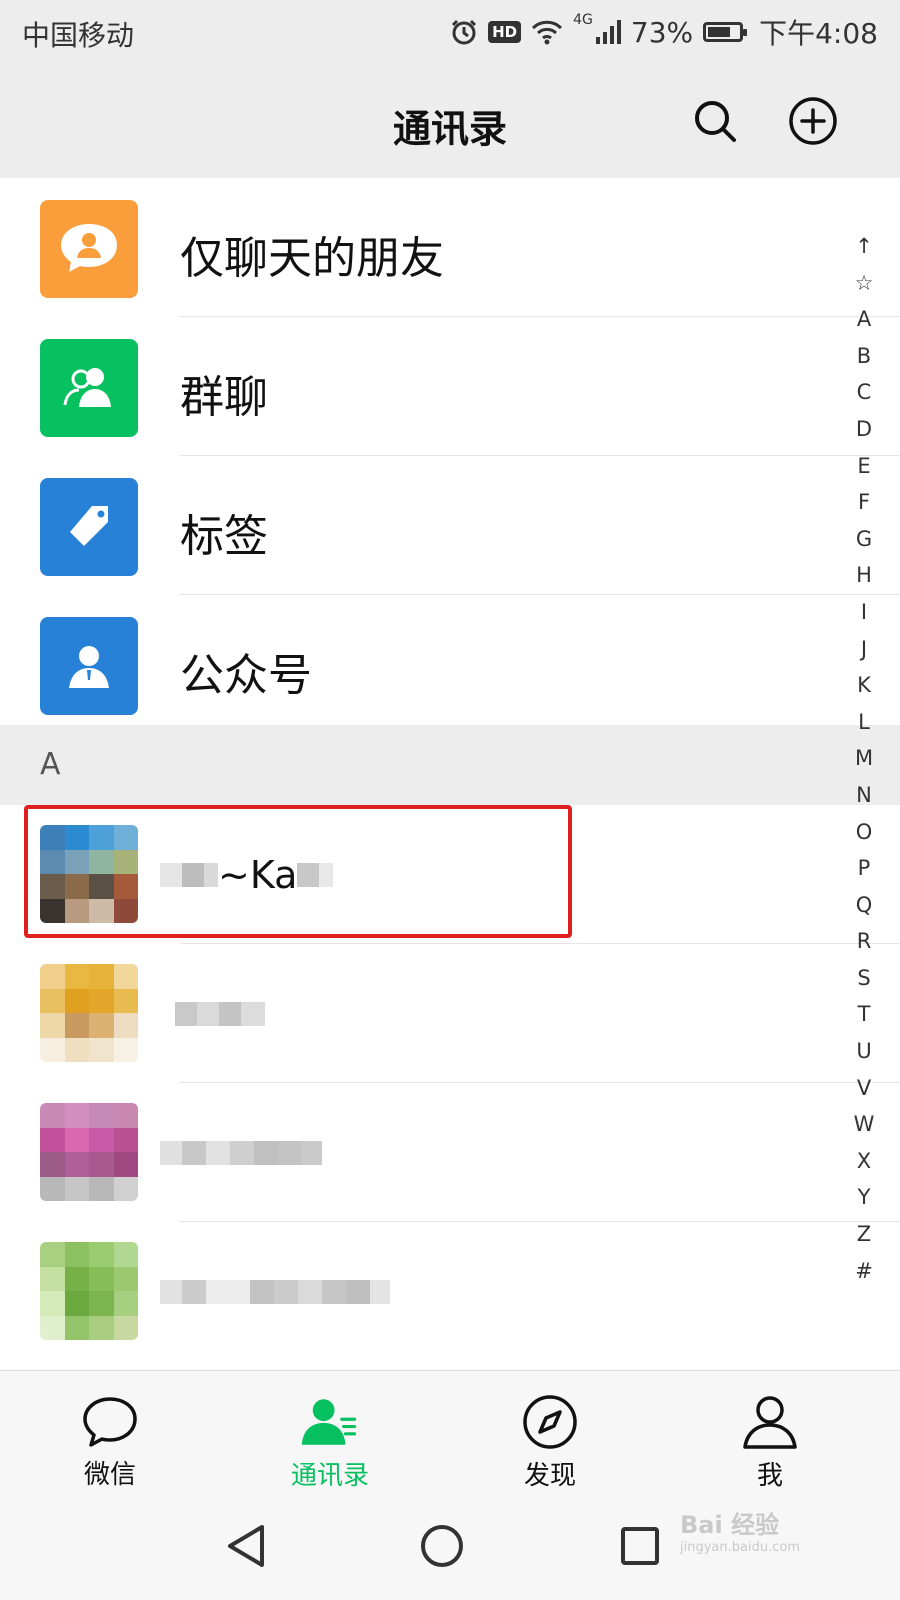 The image size is (900, 1600). What do you see at coordinates (464, 32) in the screenshot?
I see `alarm-icon` at bounding box center [464, 32].